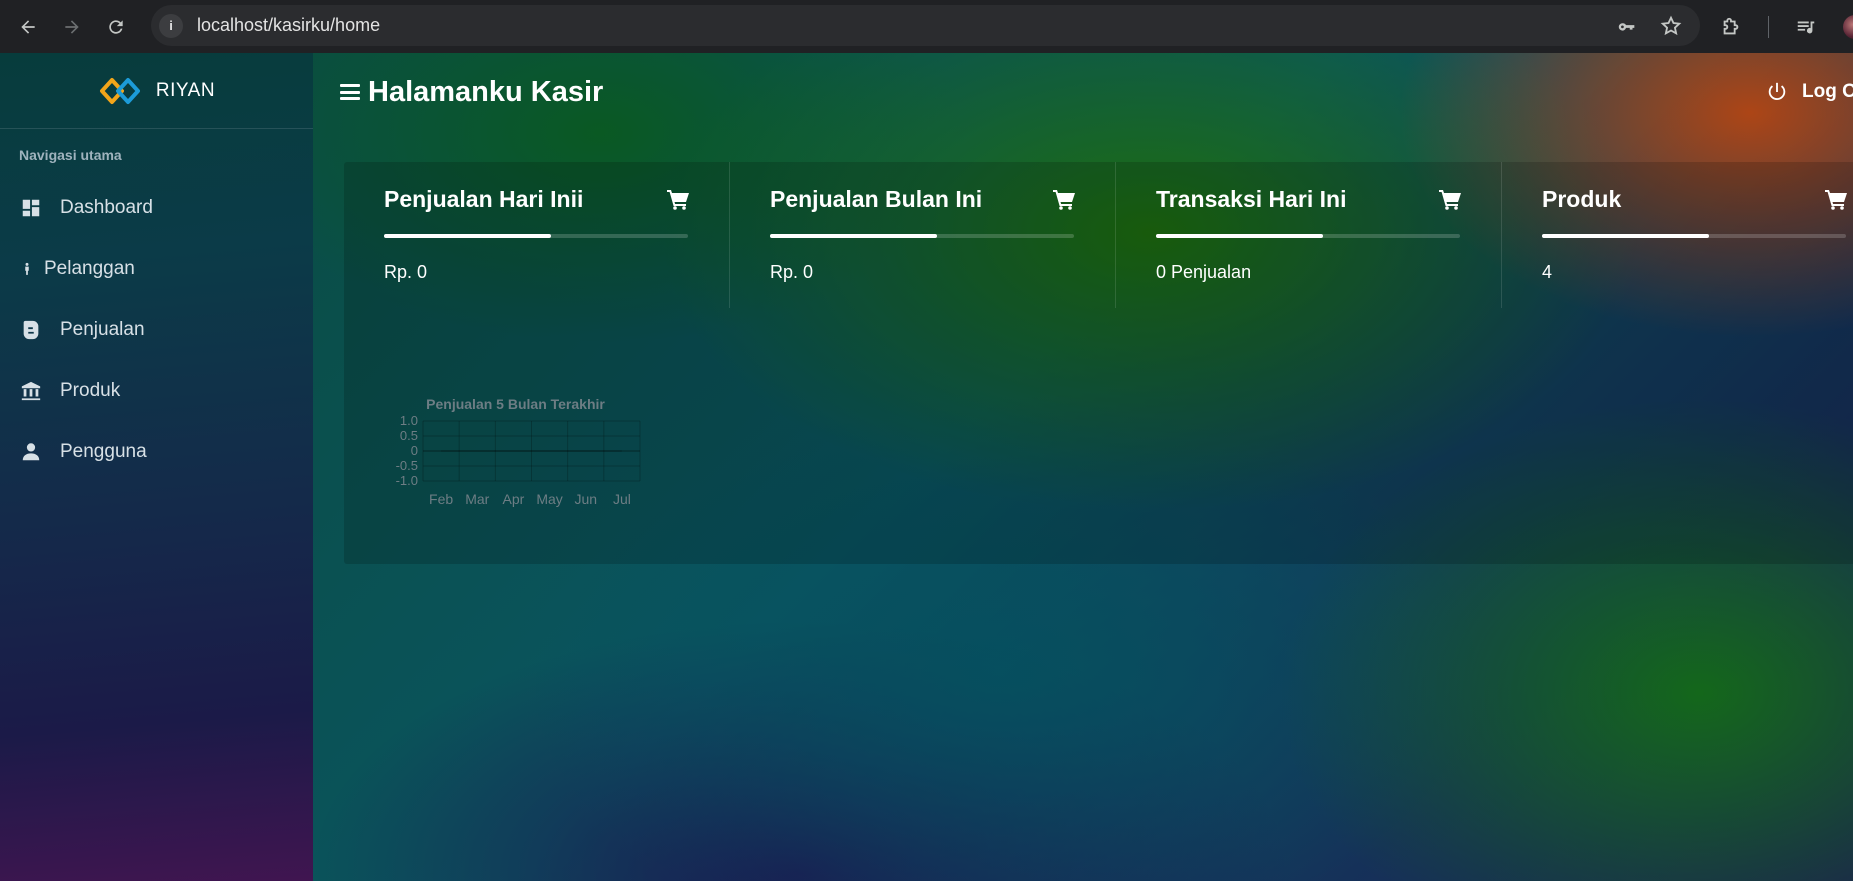 Image resolution: width=1853 pixels, height=881 pixels. Describe the element at coordinates (156, 451) in the screenshot. I see `sidebar-item-pengguna: Pengguna` at that location.